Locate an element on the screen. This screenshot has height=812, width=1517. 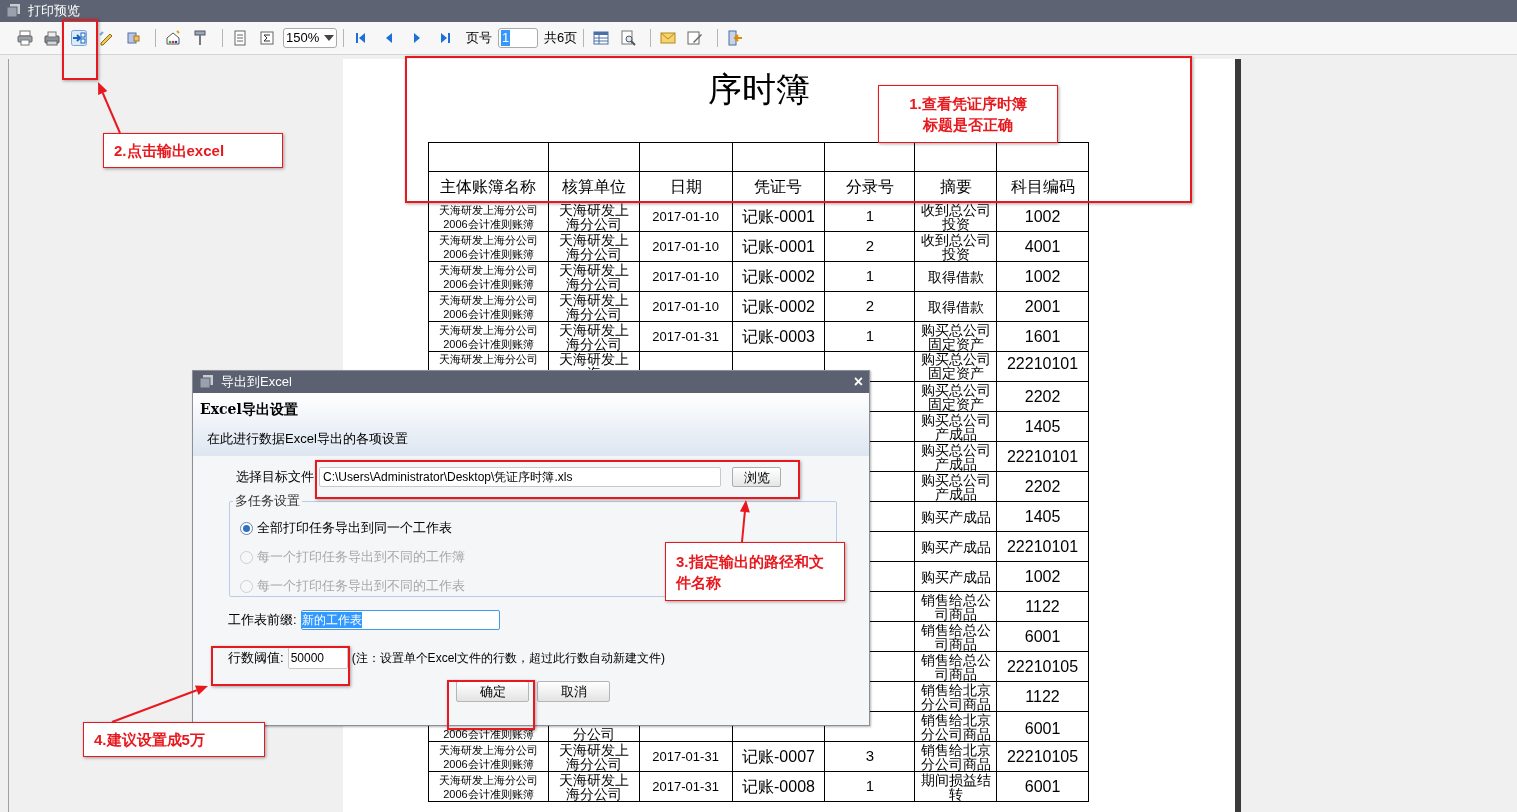
window-icon is located at coordinates (14, 11).